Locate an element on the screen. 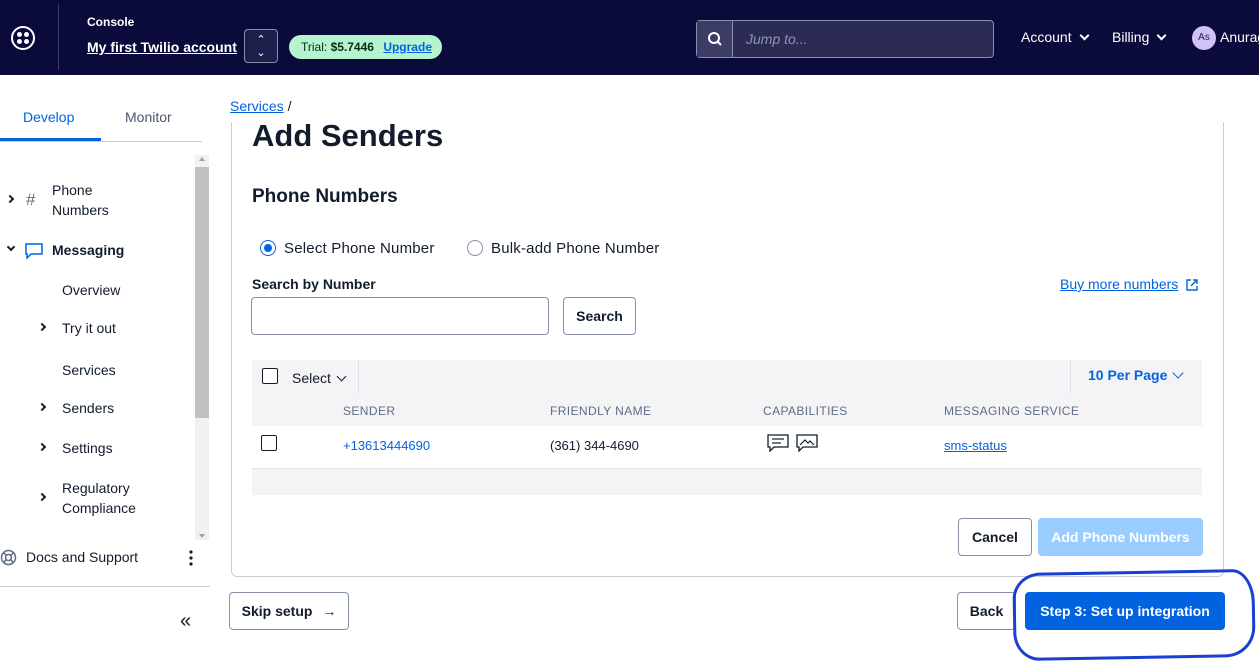  jump-to-search is located at coordinates (845, 39).